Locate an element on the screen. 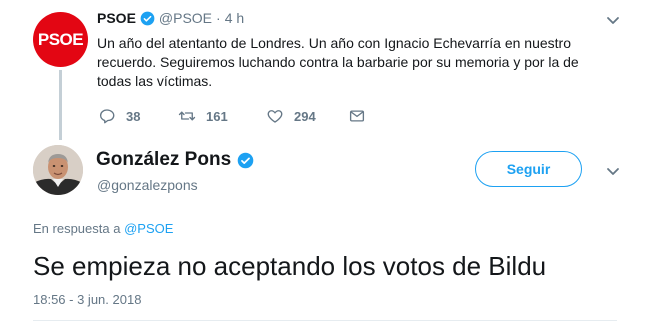 This screenshot has height=325, width=650. reply-to-handle-link: @PSOE is located at coordinates (148, 228).